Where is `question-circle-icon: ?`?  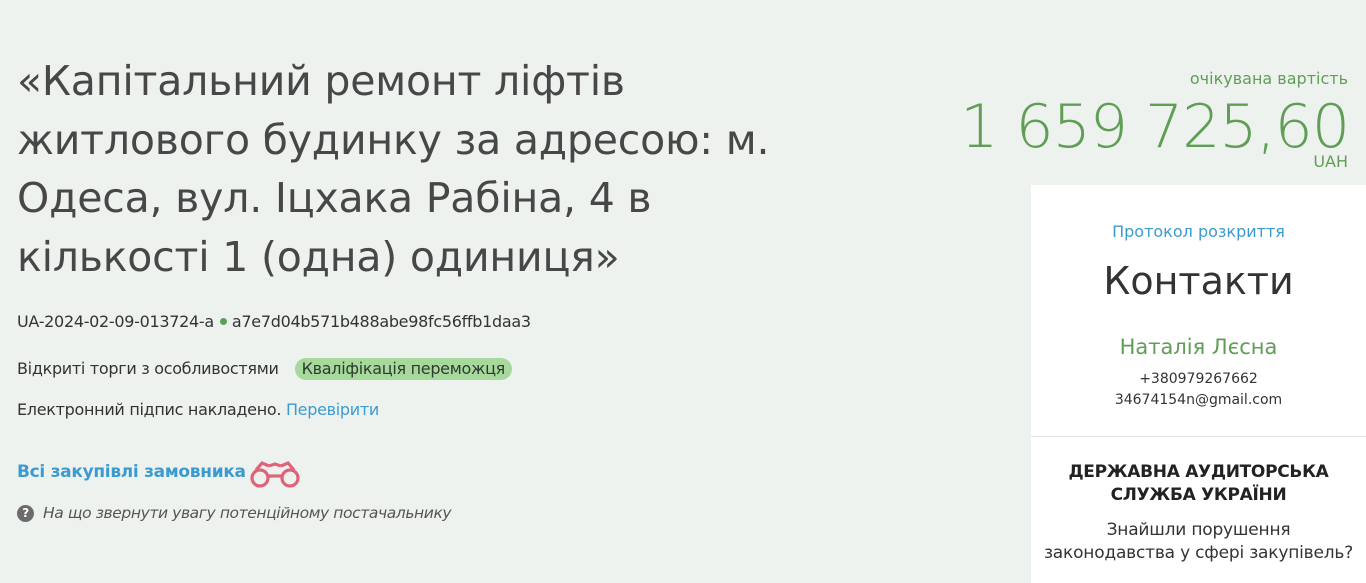
question-circle-icon: ? is located at coordinates (25, 513).